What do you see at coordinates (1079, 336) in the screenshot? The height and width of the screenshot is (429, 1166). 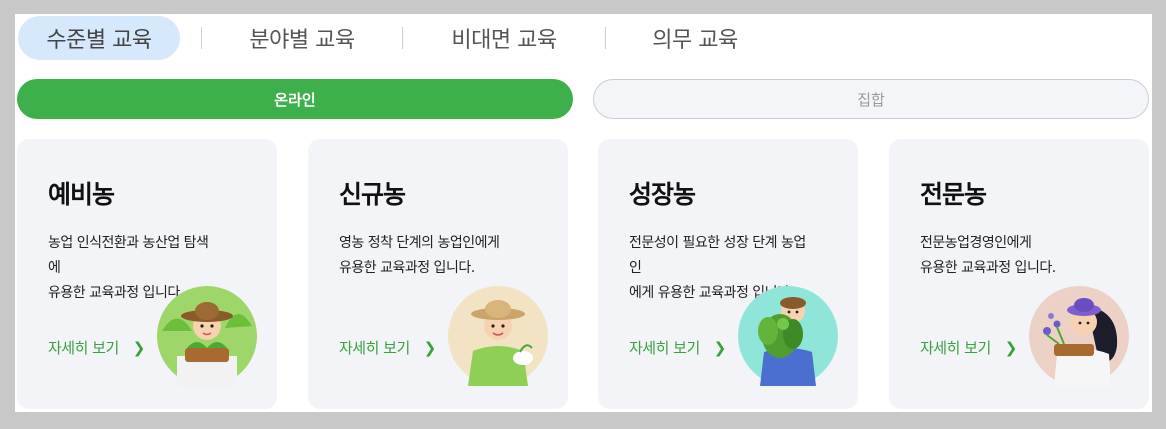 I see `farmer-with-flowers-illustration` at bounding box center [1079, 336].